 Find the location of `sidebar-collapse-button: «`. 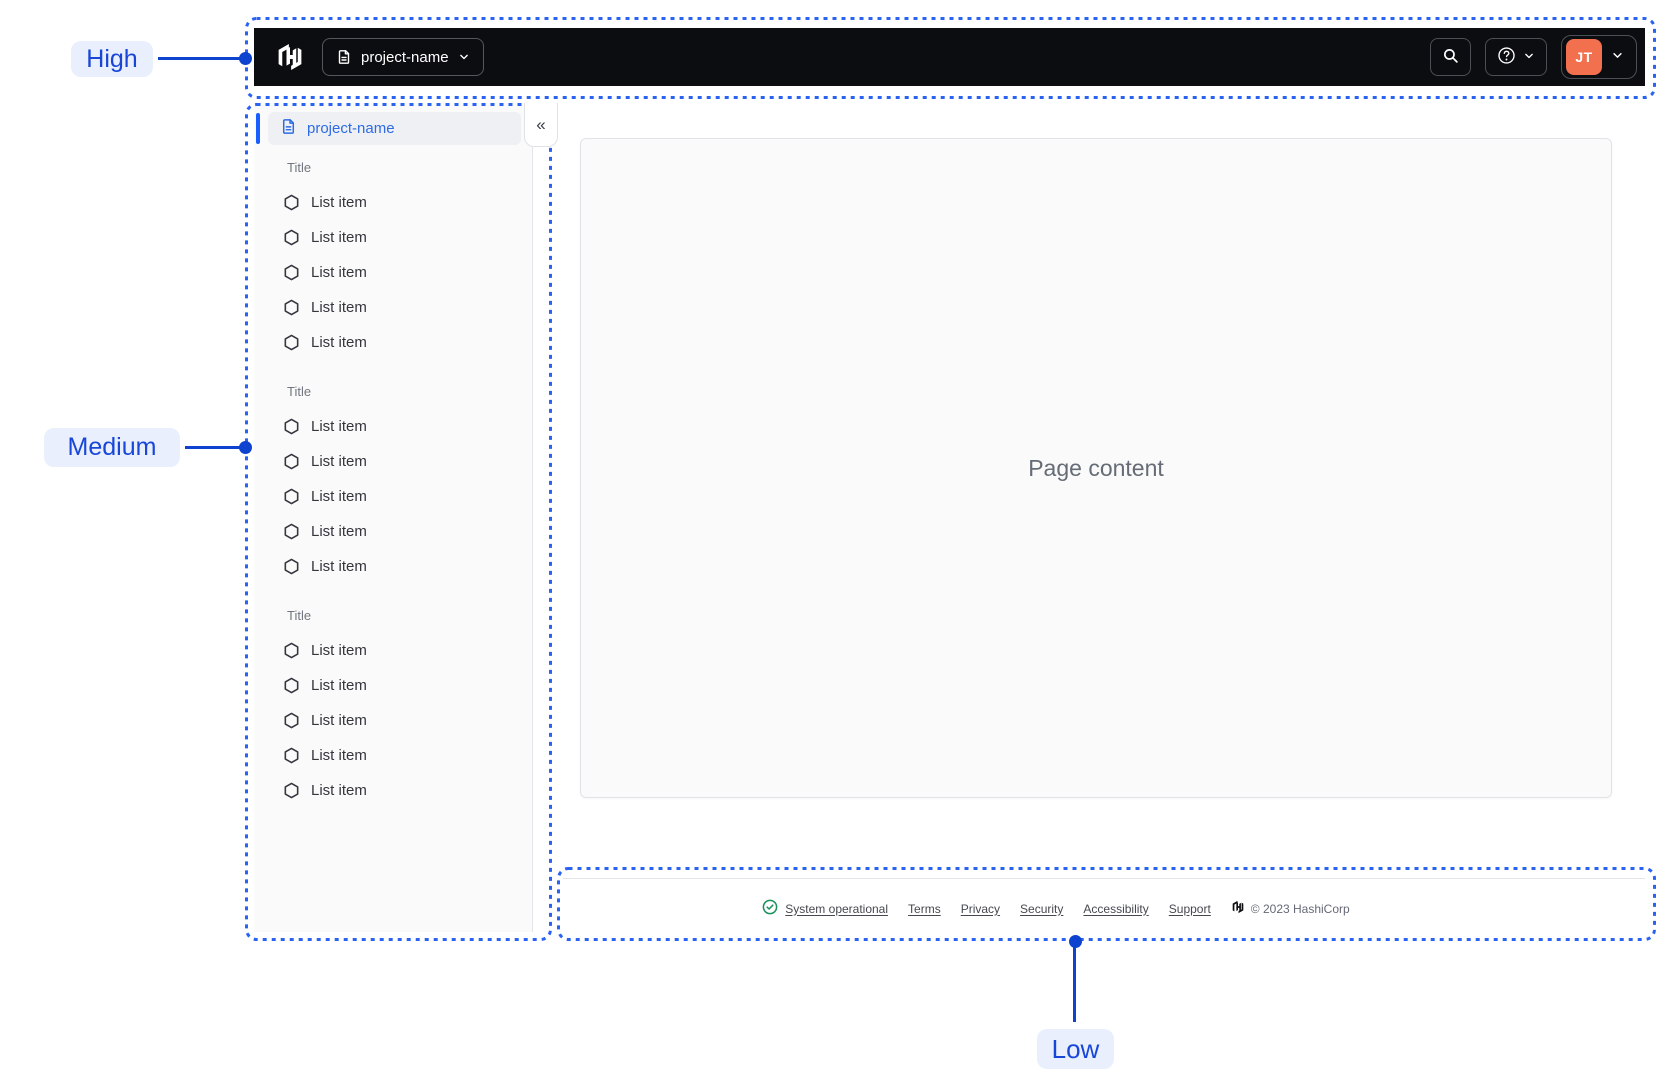

sidebar-collapse-button: « is located at coordinates (541, 125).